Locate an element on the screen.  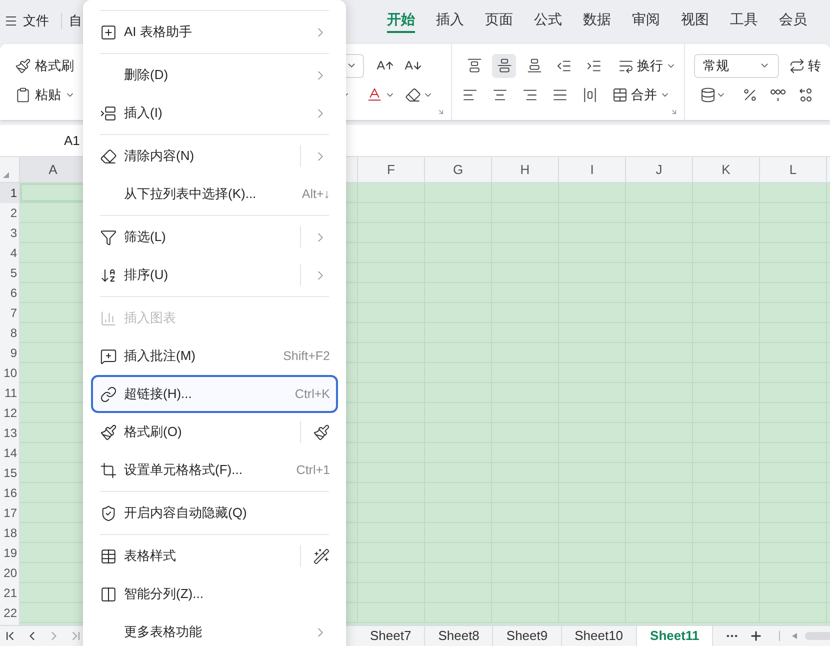
magic-wand-icon is located at coordinates (321, 556).